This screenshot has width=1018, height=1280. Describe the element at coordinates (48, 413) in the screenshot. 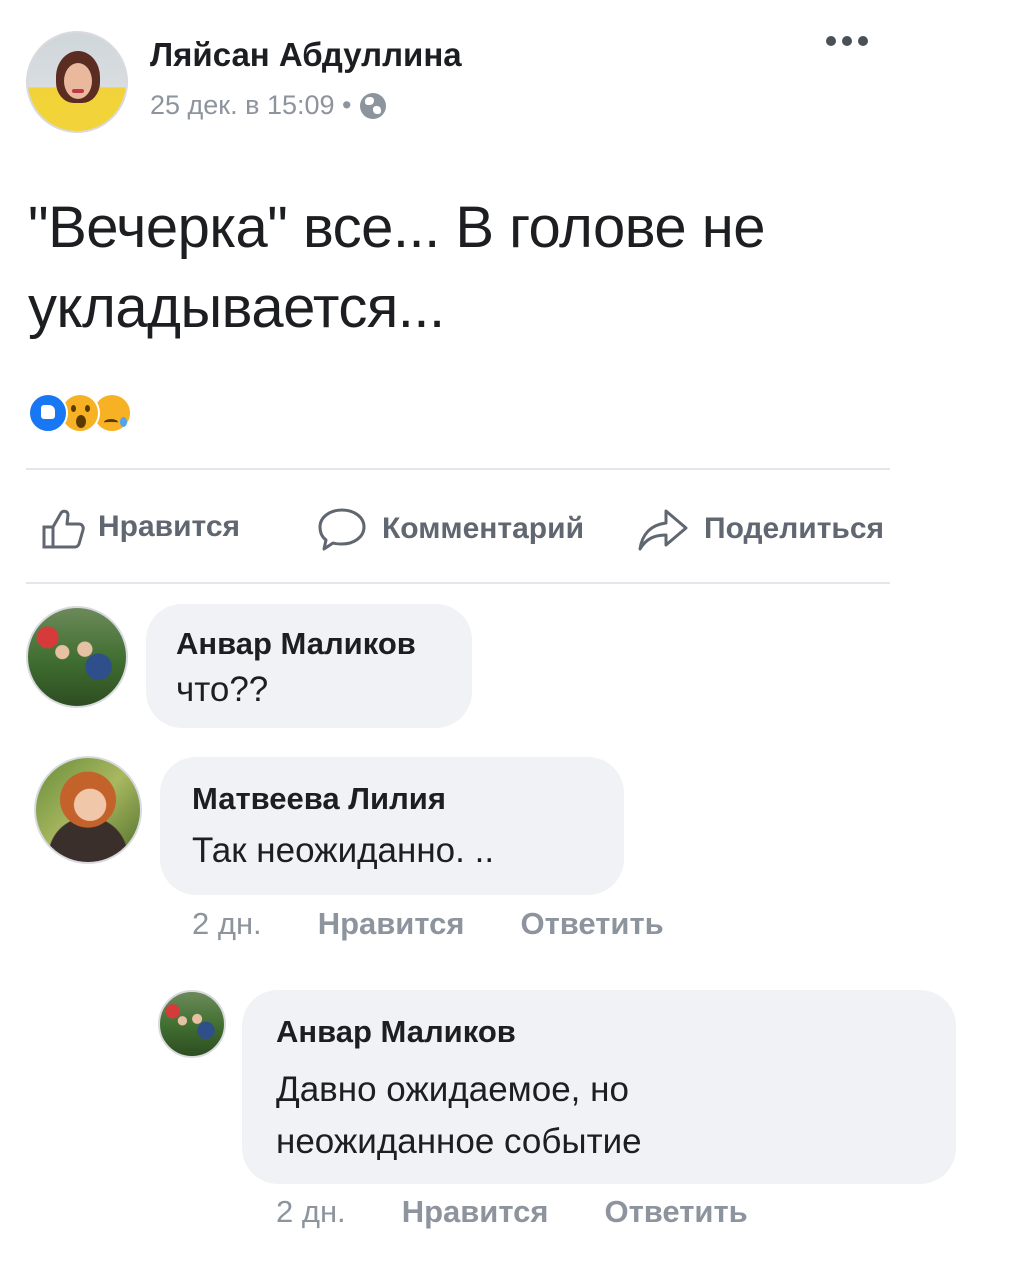

I see `like-icon` at that location.